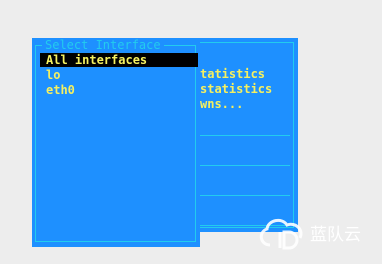 This screenshot has height=264, width=382. I want to click on dialog-title: Select Interface, so click(103, 45).